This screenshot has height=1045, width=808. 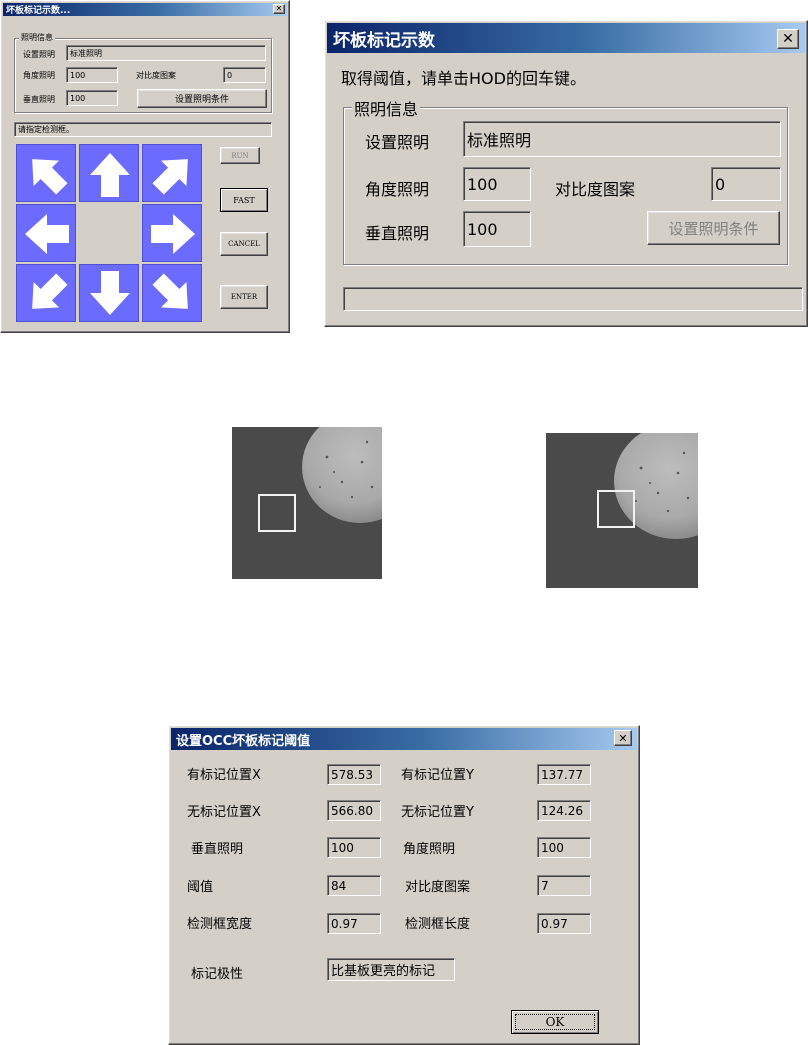 What do you see at coordinates (354, 885) in the screenshot?
I see `threshold-field: 84` at bounding box center [354, 885].